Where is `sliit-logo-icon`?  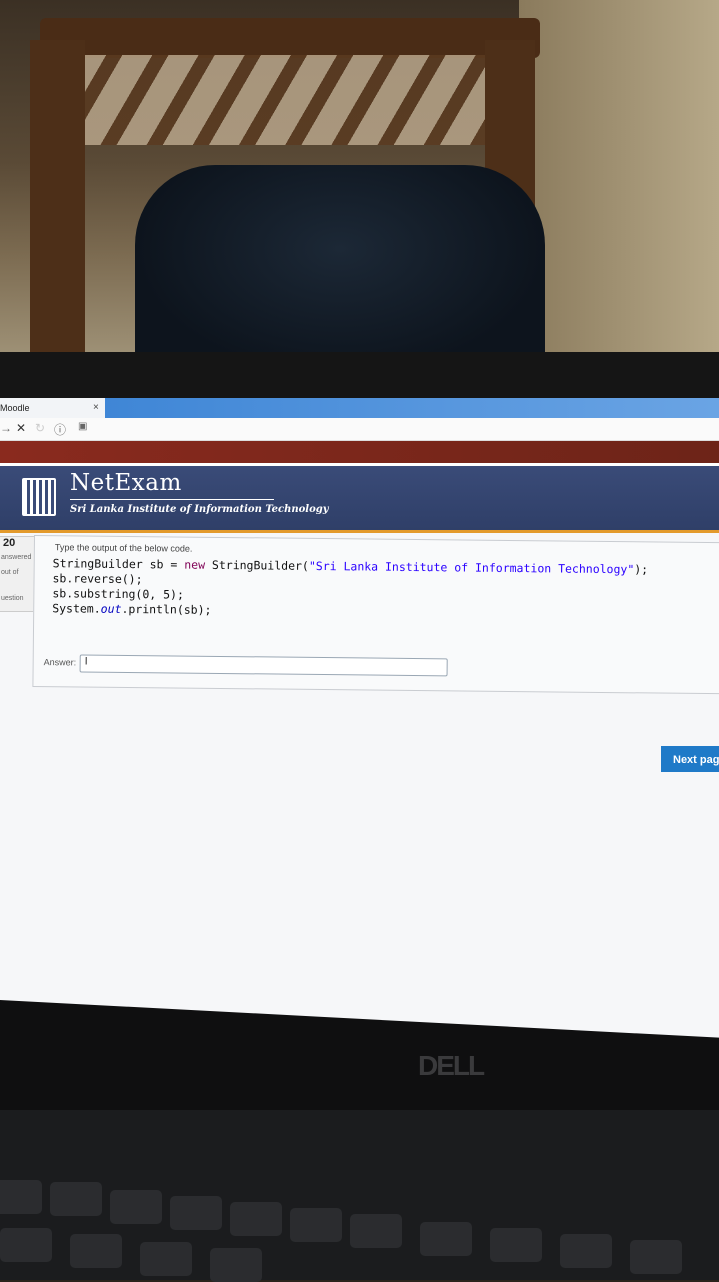 sliit-logo-icon is located at coordinates (39, 497).